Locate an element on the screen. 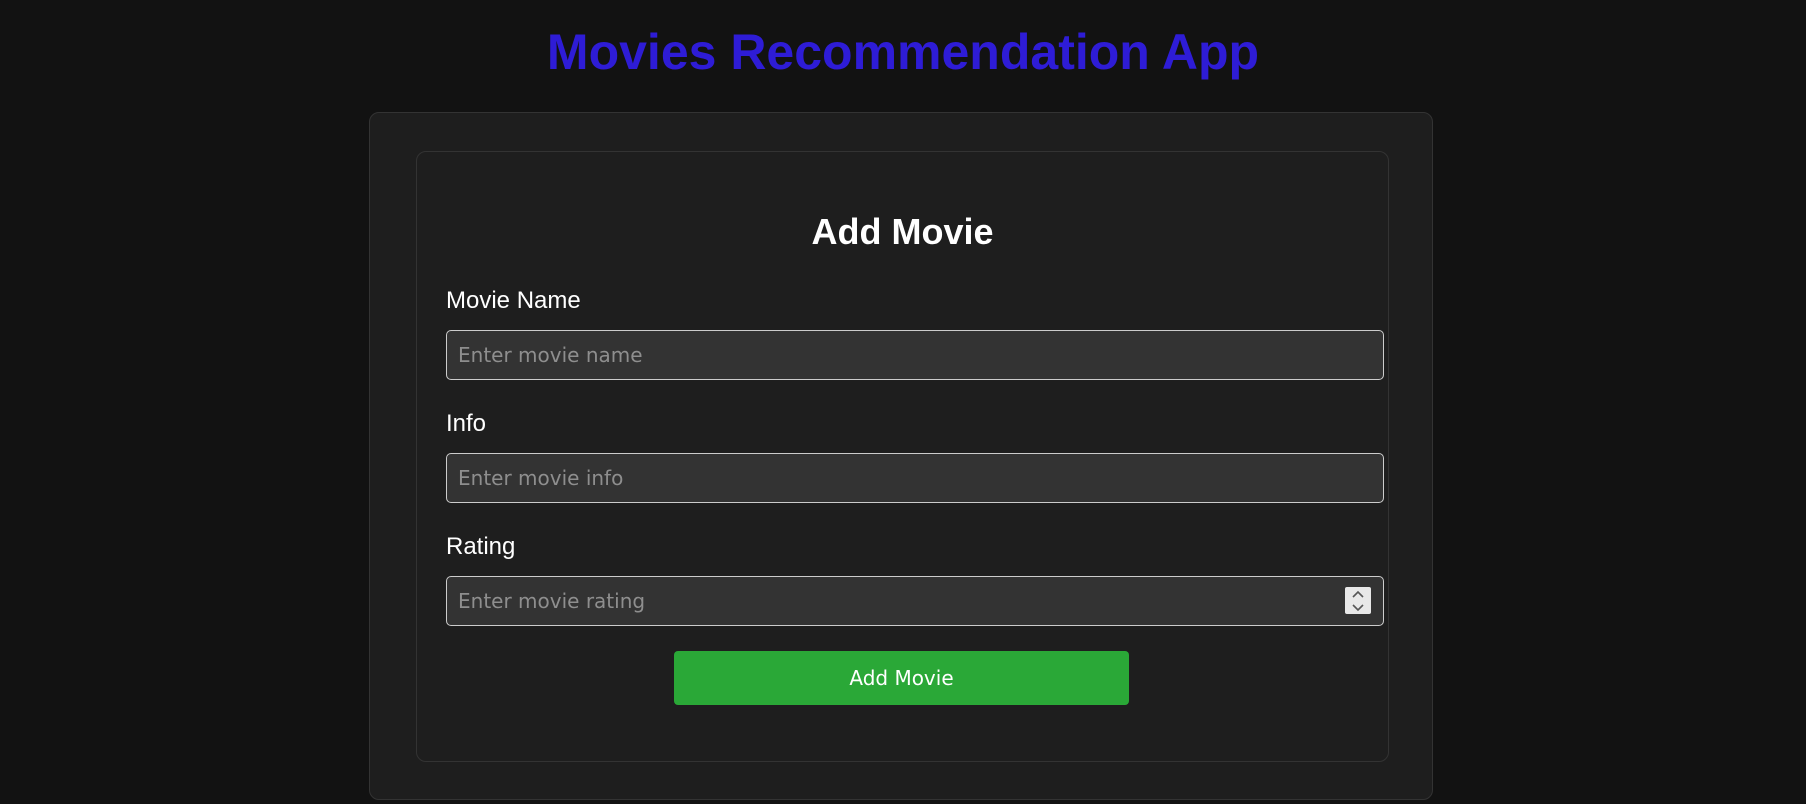 This screenshot has height=804, width=1806. rating-label: Rating is located at coordinates (481, 546).